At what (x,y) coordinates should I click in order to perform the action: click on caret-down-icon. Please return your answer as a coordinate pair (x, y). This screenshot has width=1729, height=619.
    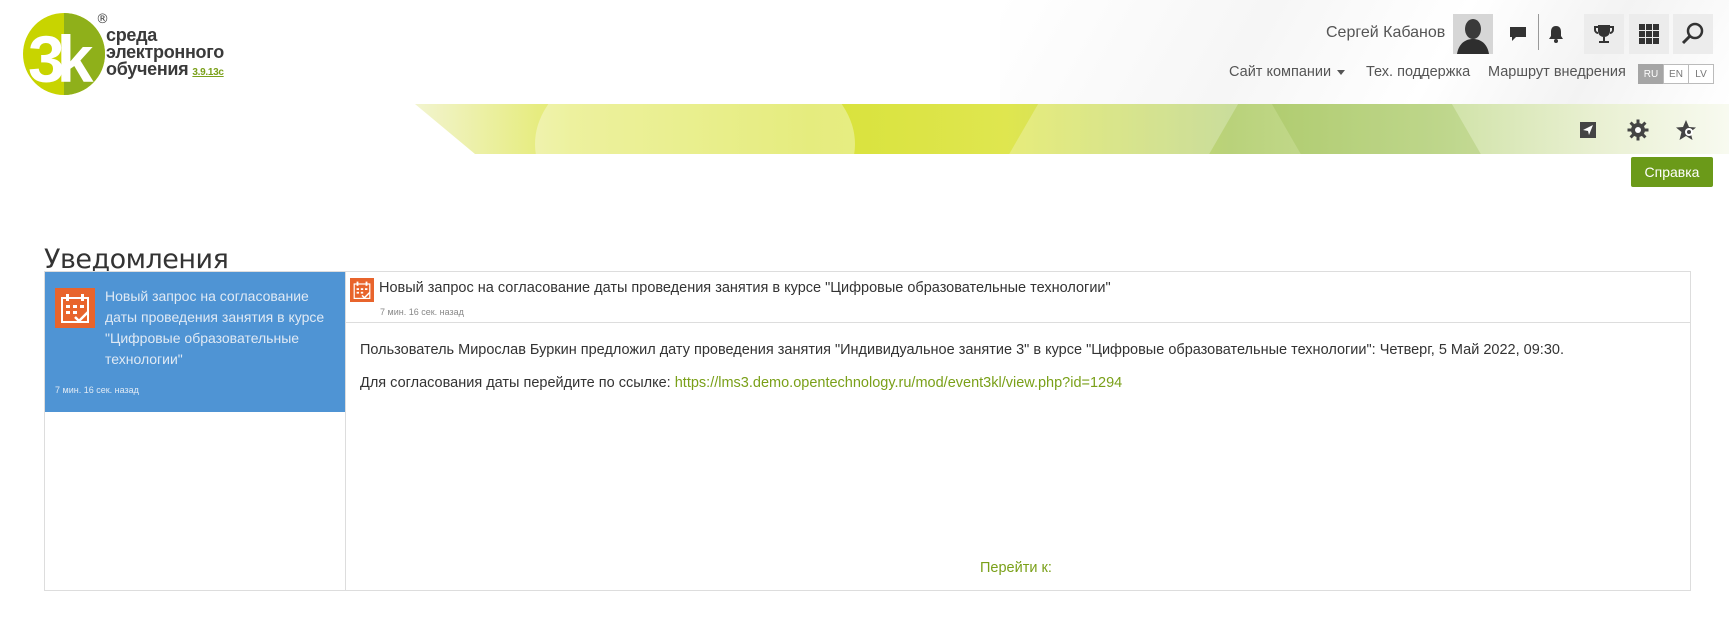
    Looking at the image, I should click on (1341, 72).